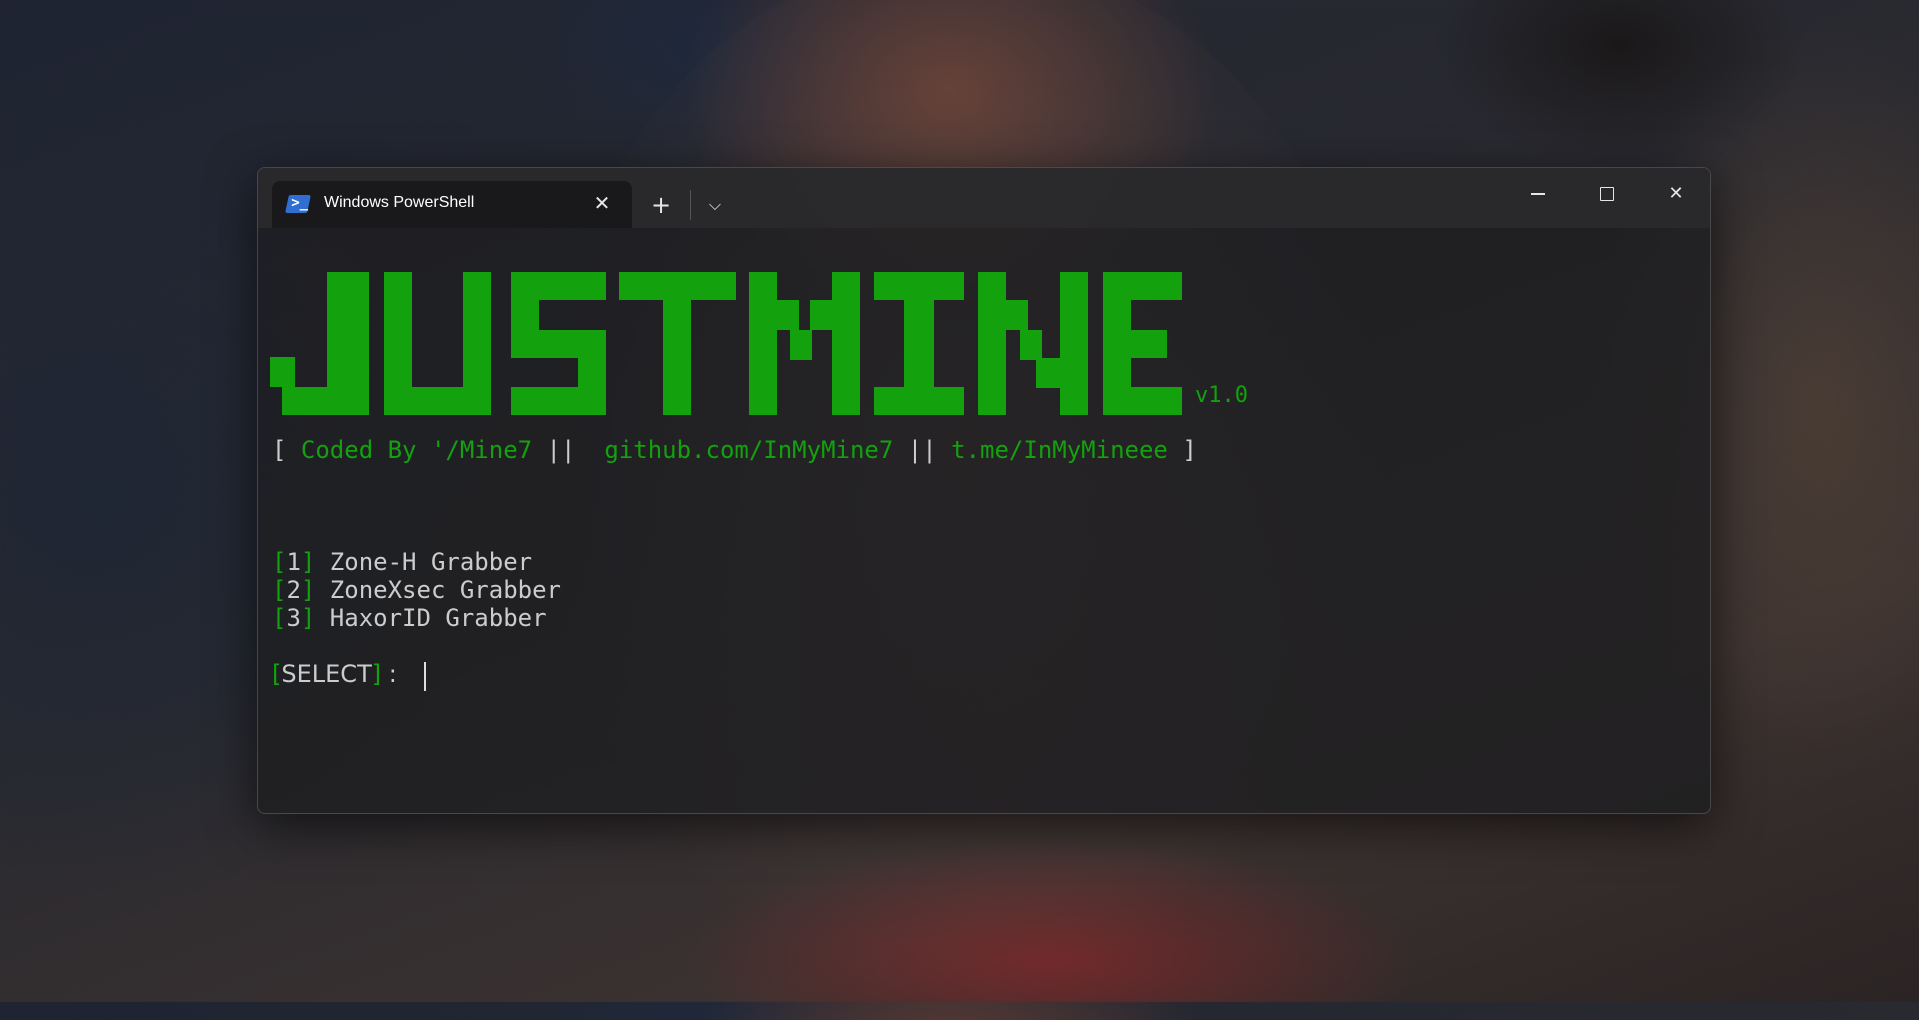 The height and width of the screenshot is (1020, 1919). Describe the element at coordinates (431, 618) in the screenshot. I see `option-label: HaxorID Grabber` at that location.